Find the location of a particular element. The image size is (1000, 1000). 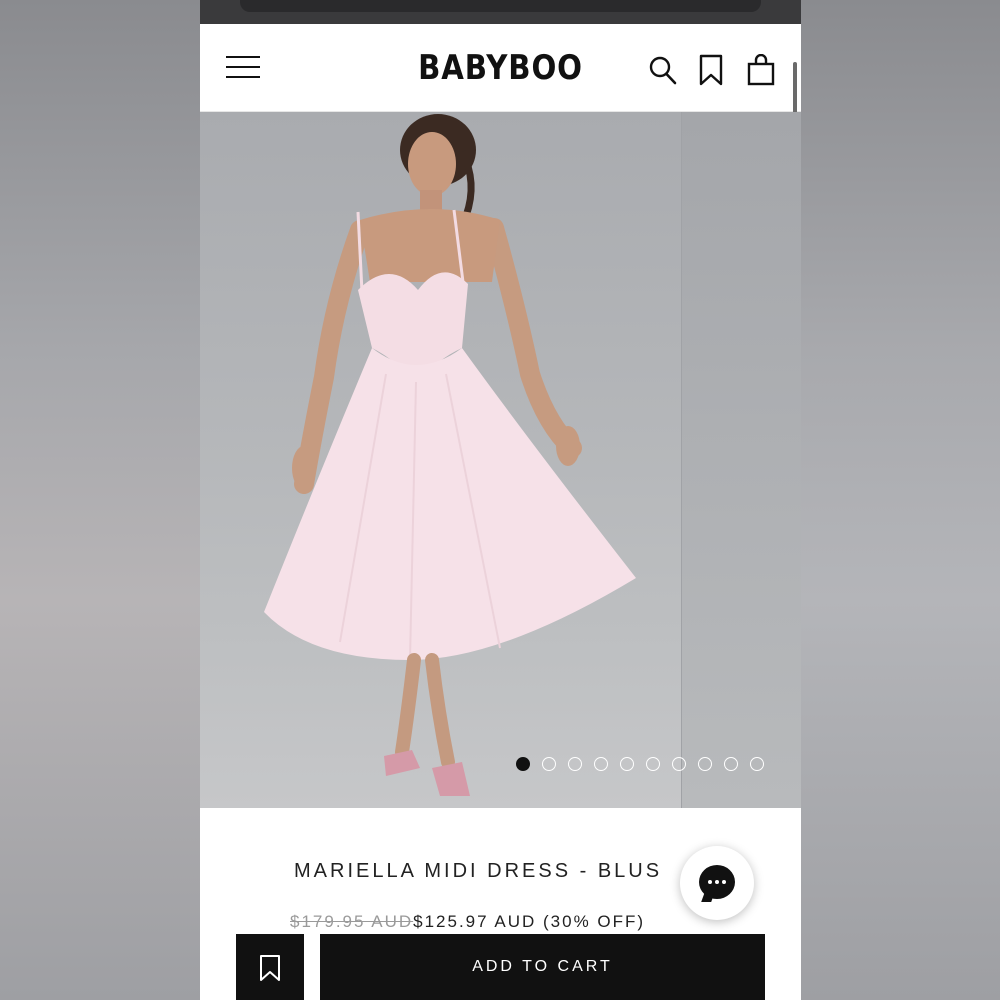

sticky-action-bar: ADD TO CART is located at coordinates (500, 967).